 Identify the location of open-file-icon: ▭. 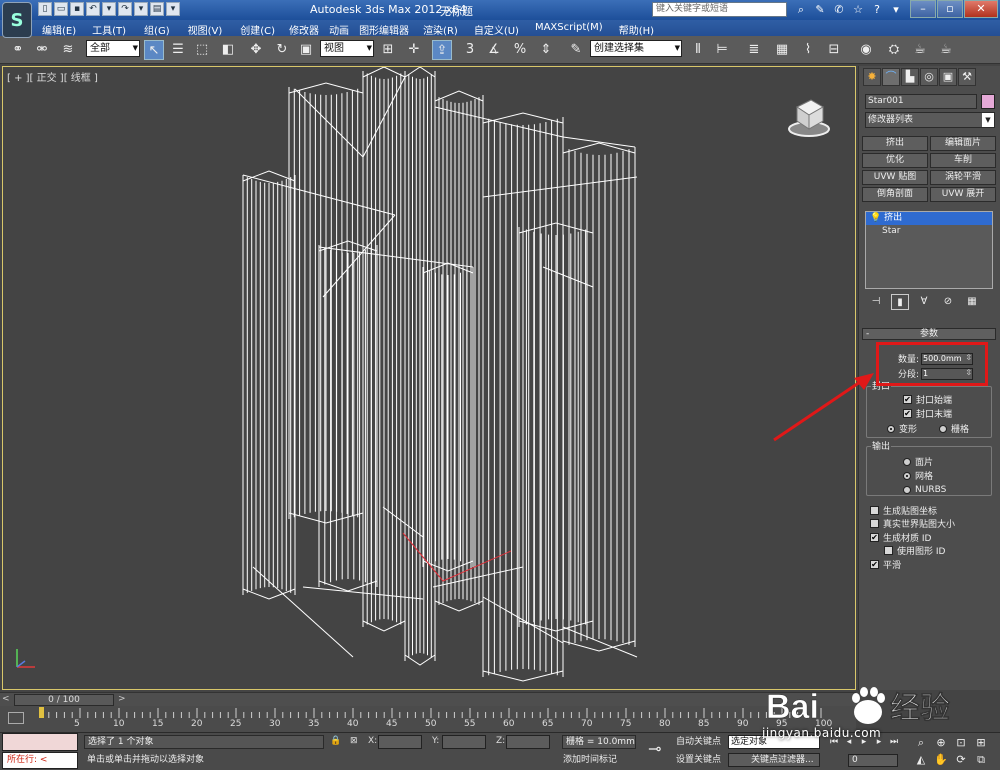
(61, 9).